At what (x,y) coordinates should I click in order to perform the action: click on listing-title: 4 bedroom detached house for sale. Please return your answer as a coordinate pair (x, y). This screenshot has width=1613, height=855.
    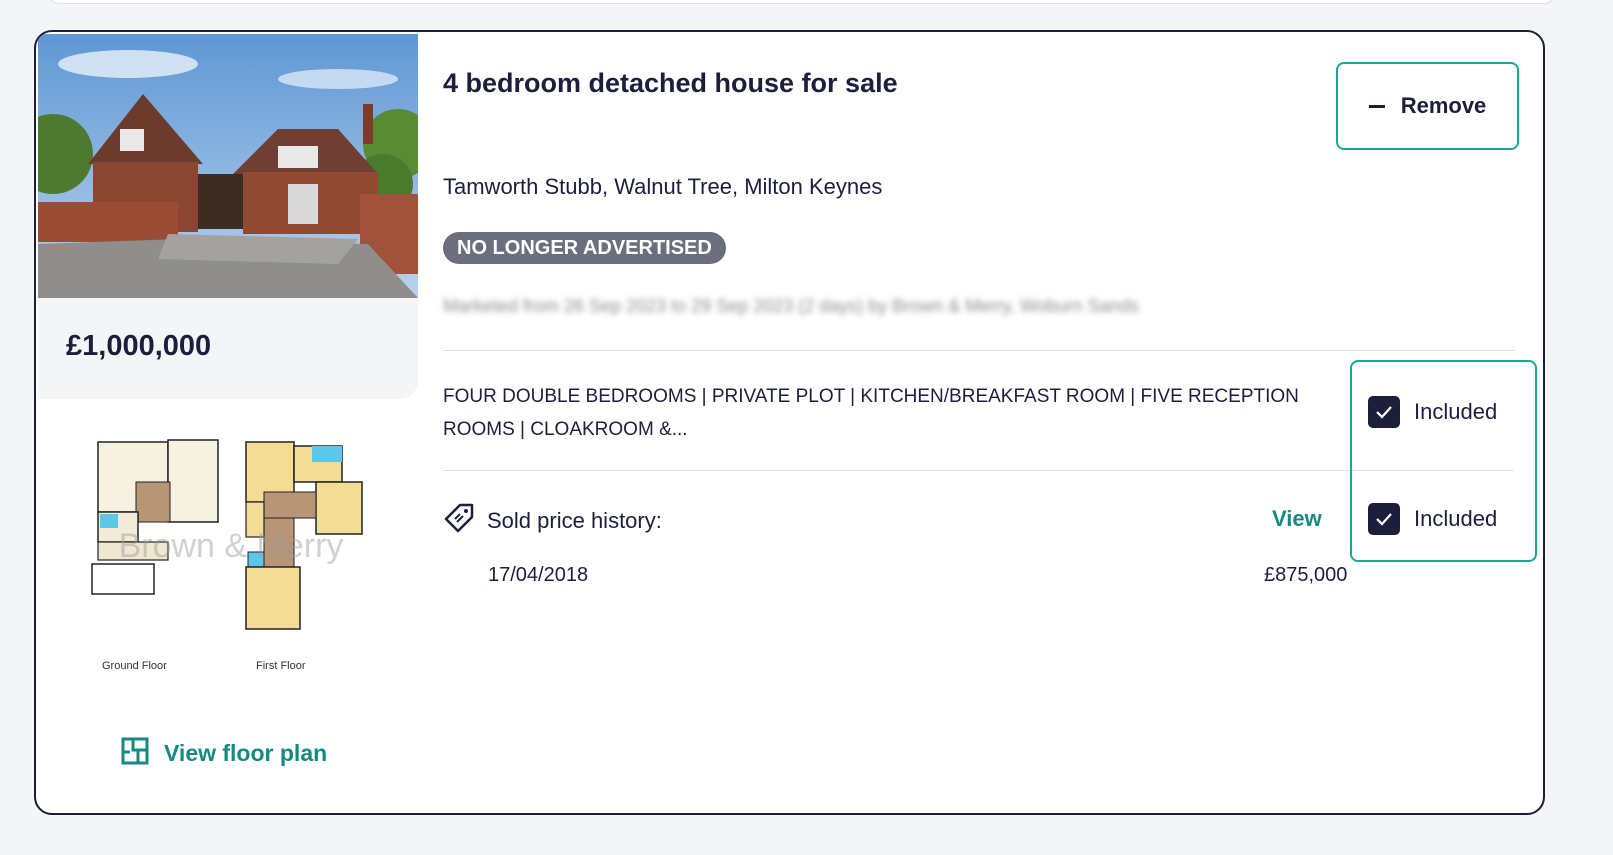
    Looking at the image, I should click on (670, 83).